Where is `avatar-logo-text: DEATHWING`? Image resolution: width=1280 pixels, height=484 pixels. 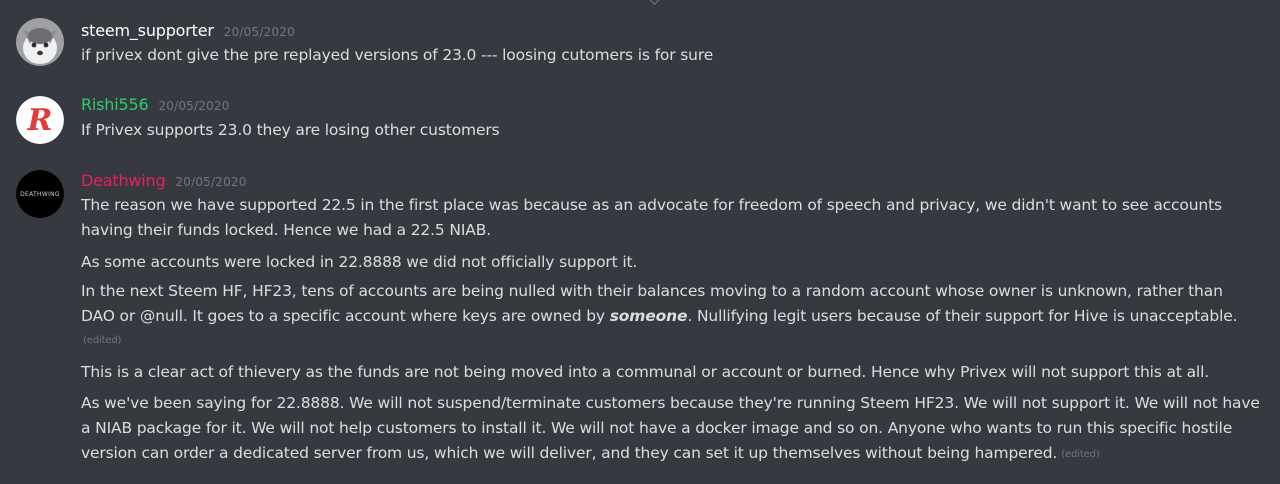 avatar-logo-text: DEATHWING is located at coordinates (40, 194).